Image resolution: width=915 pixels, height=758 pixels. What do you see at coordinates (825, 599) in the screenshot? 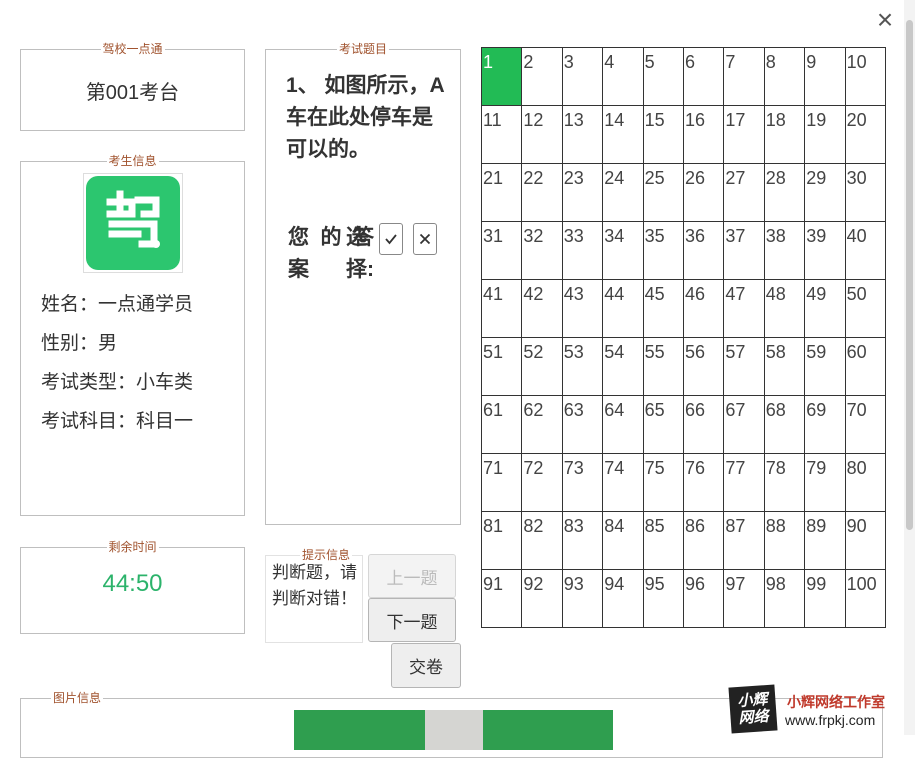
I see `question-cell: 99` at bounding box center [825, 599].